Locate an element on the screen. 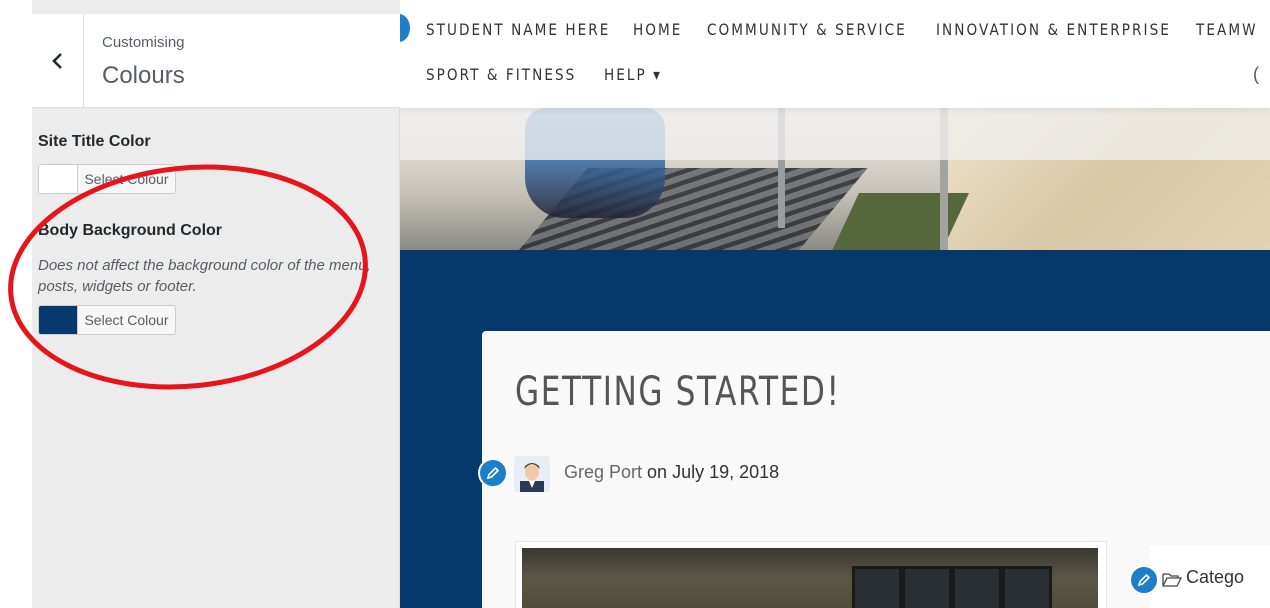 This screenshot has width=1270, height=608. edit-widget-shortcut is located at coordinates (1144, 580).